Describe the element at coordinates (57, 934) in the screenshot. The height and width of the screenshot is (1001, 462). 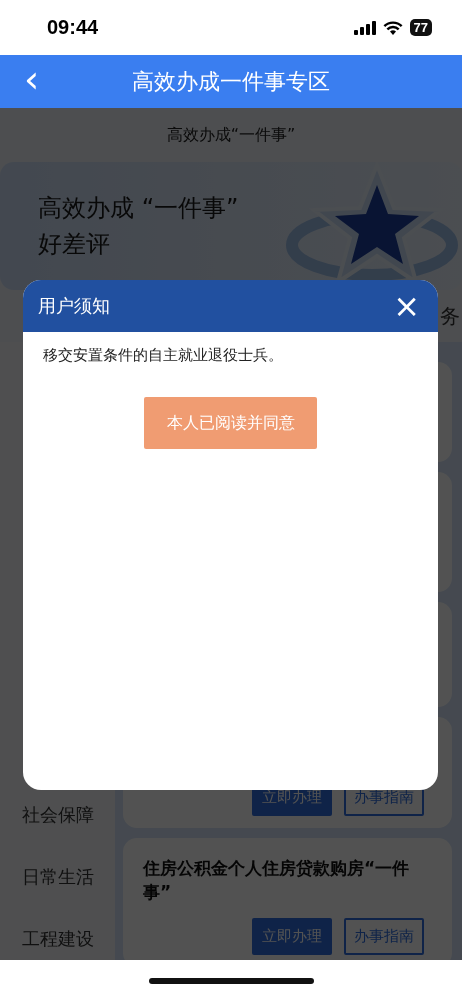
I see `sidebar-item: 工程建设` at that location.